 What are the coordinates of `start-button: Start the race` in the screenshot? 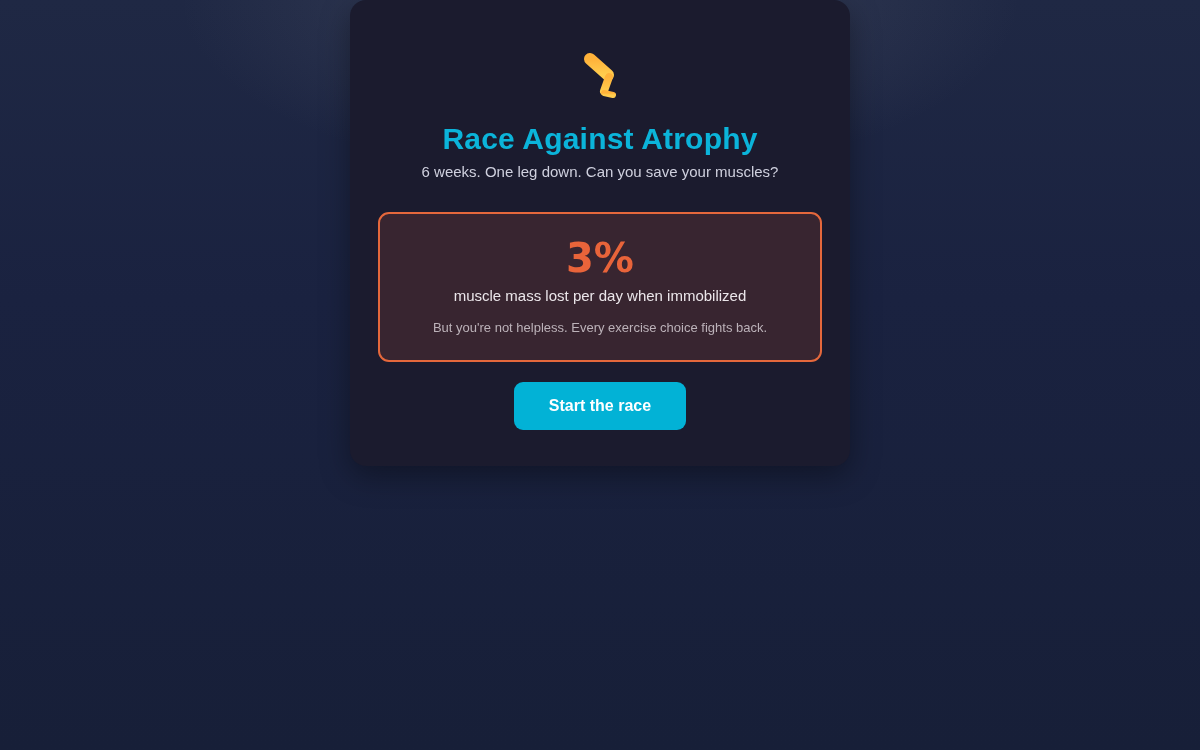 It's located at (600, 406).